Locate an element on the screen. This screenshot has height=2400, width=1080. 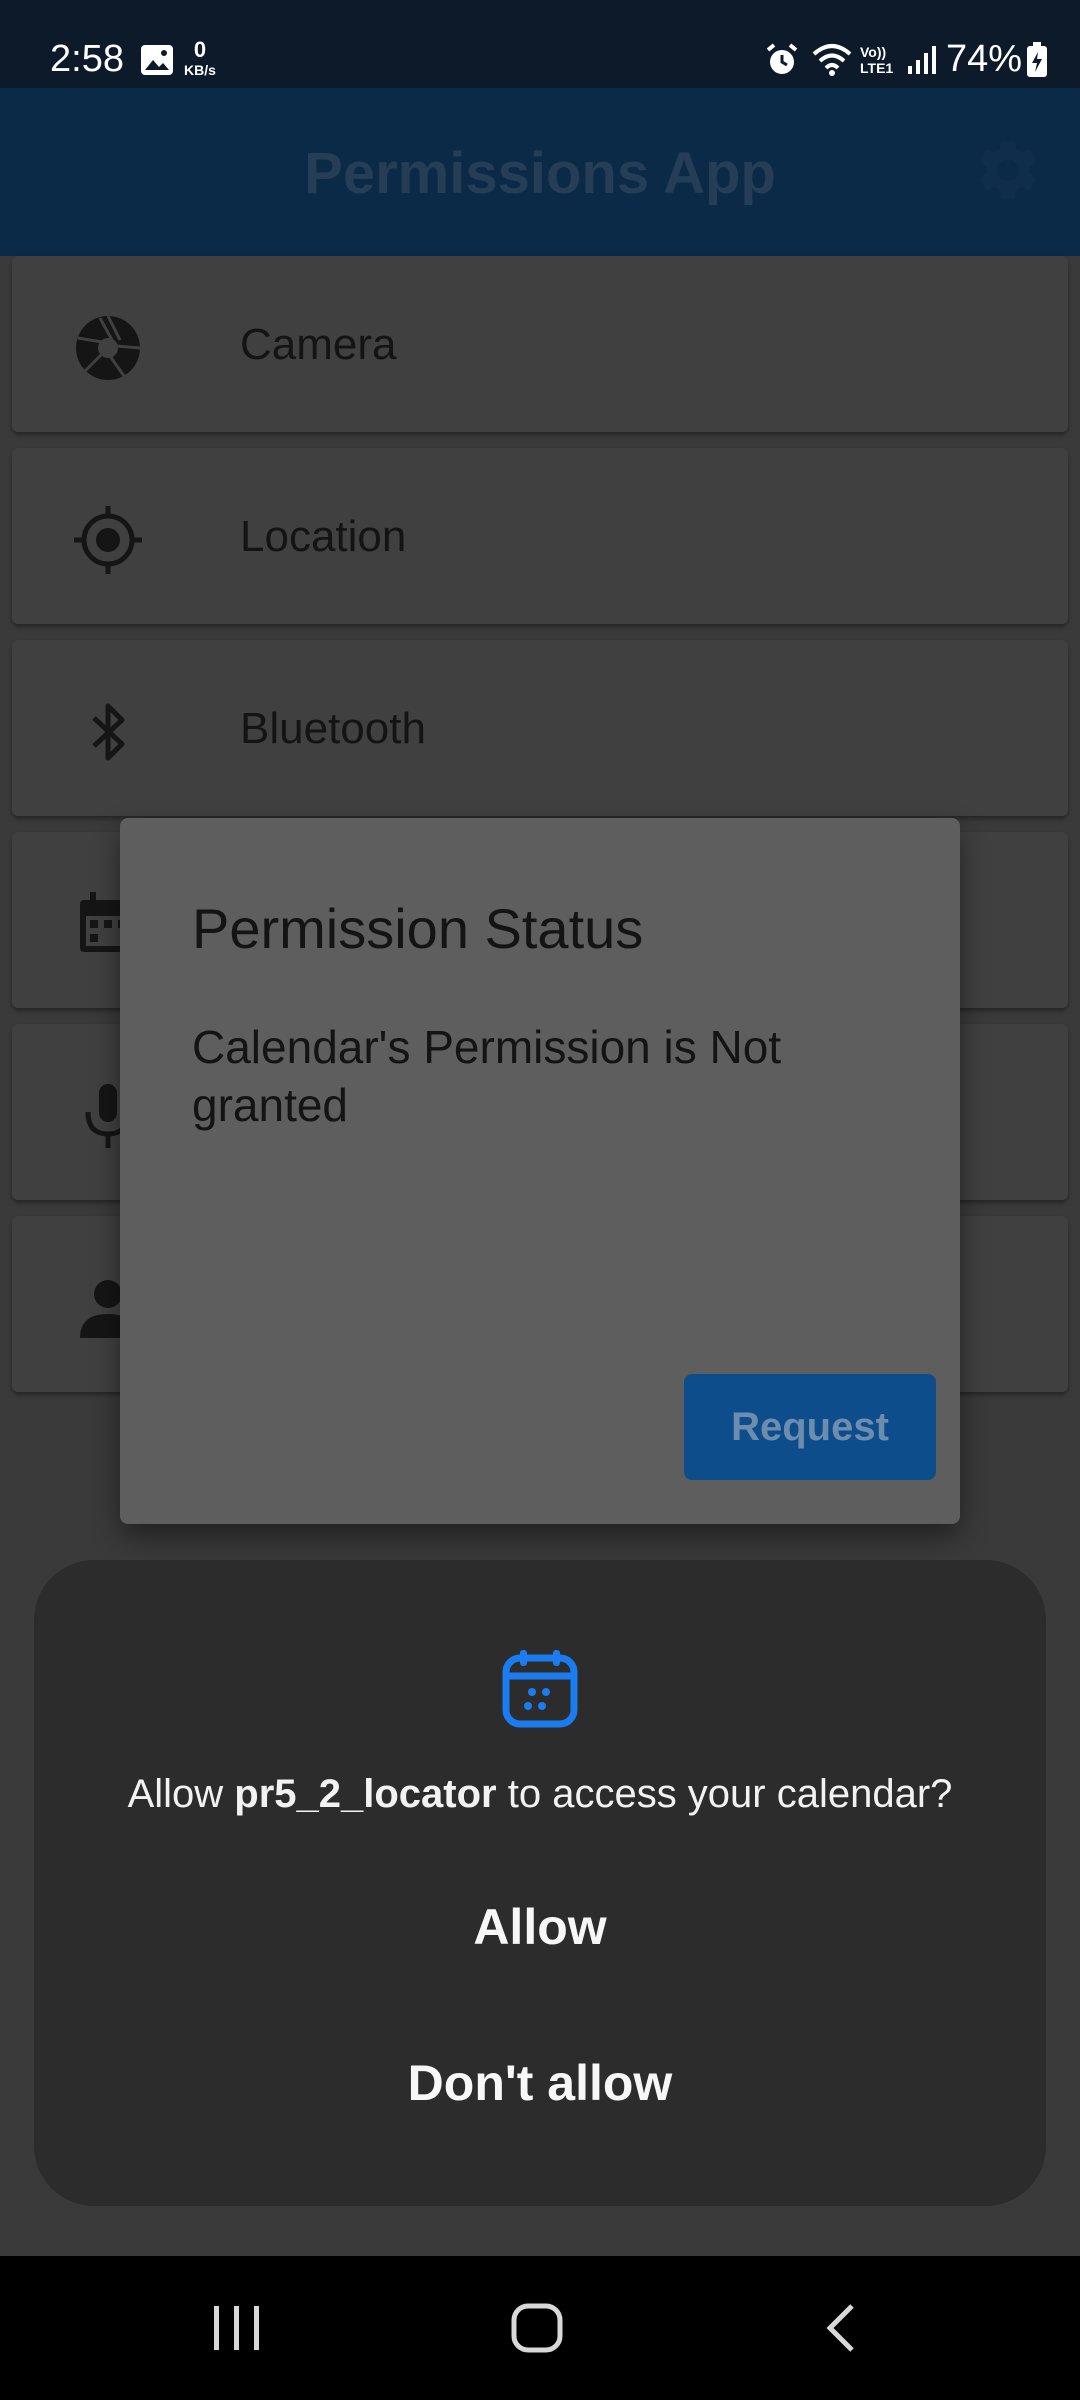
allow-button: Allow is located at coordinates (540, 1927).